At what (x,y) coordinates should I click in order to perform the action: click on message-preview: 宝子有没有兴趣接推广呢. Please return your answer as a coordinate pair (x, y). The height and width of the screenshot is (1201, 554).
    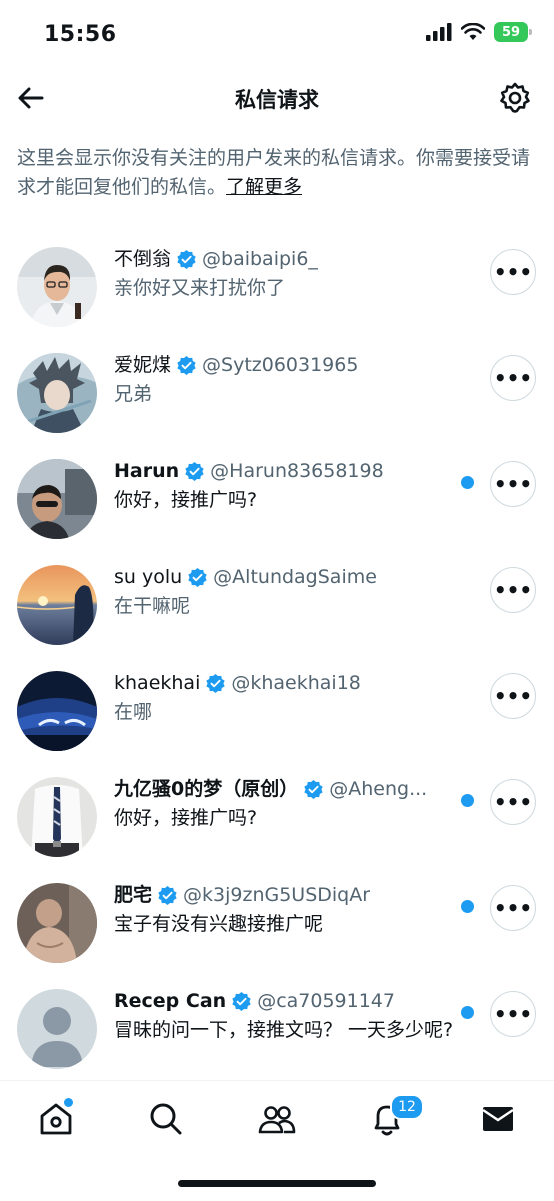
    Looking at the image, I should click on (219, 924).